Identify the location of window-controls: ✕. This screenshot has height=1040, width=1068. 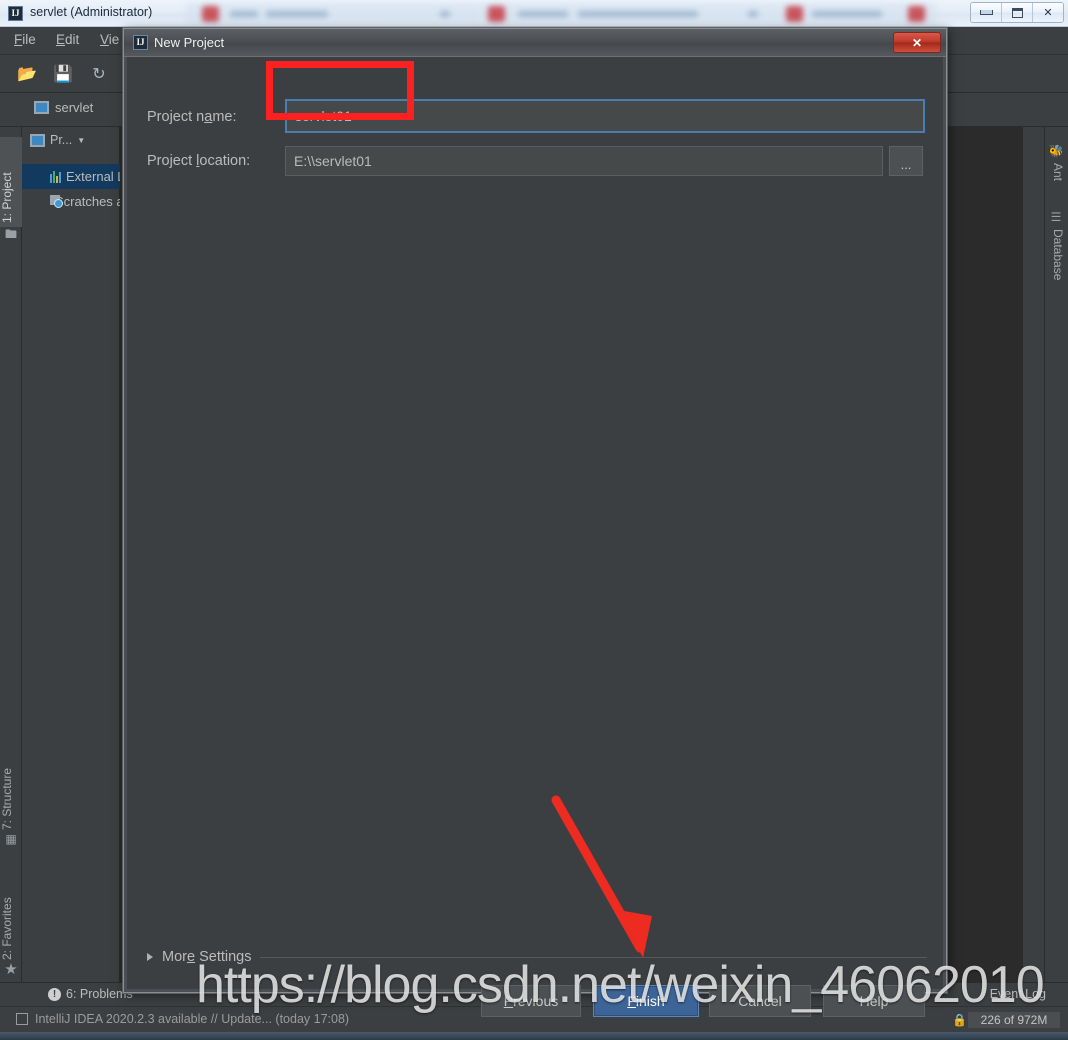
(1017, 12).